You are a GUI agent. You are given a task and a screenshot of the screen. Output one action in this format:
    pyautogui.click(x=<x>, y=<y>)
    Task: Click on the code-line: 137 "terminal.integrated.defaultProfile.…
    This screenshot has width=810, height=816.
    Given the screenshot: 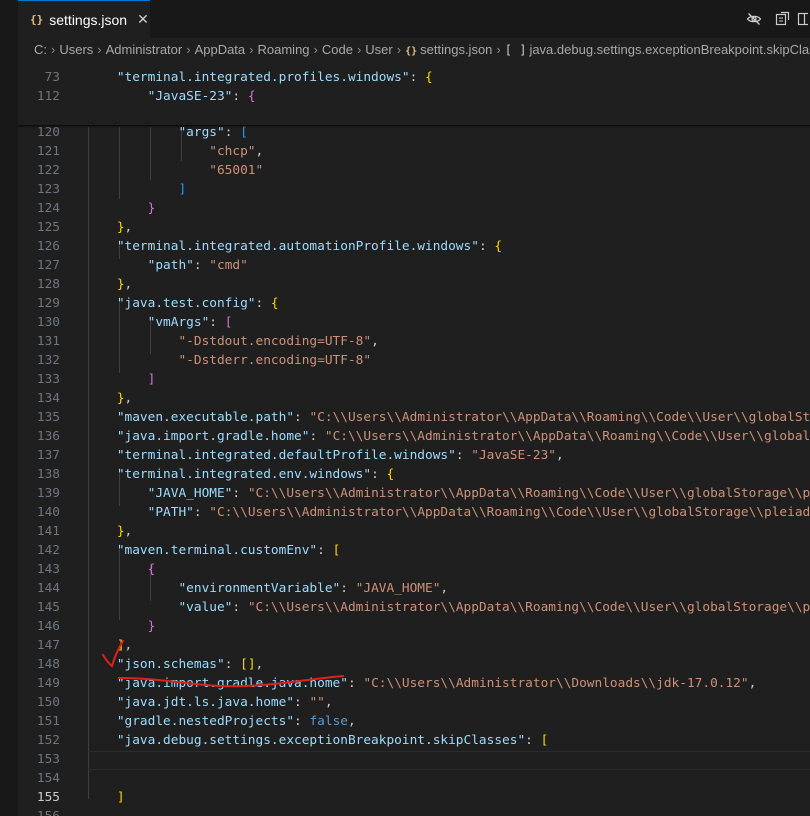 What is the action you would take?
    pyautogui.click(x=414, y=455)
    